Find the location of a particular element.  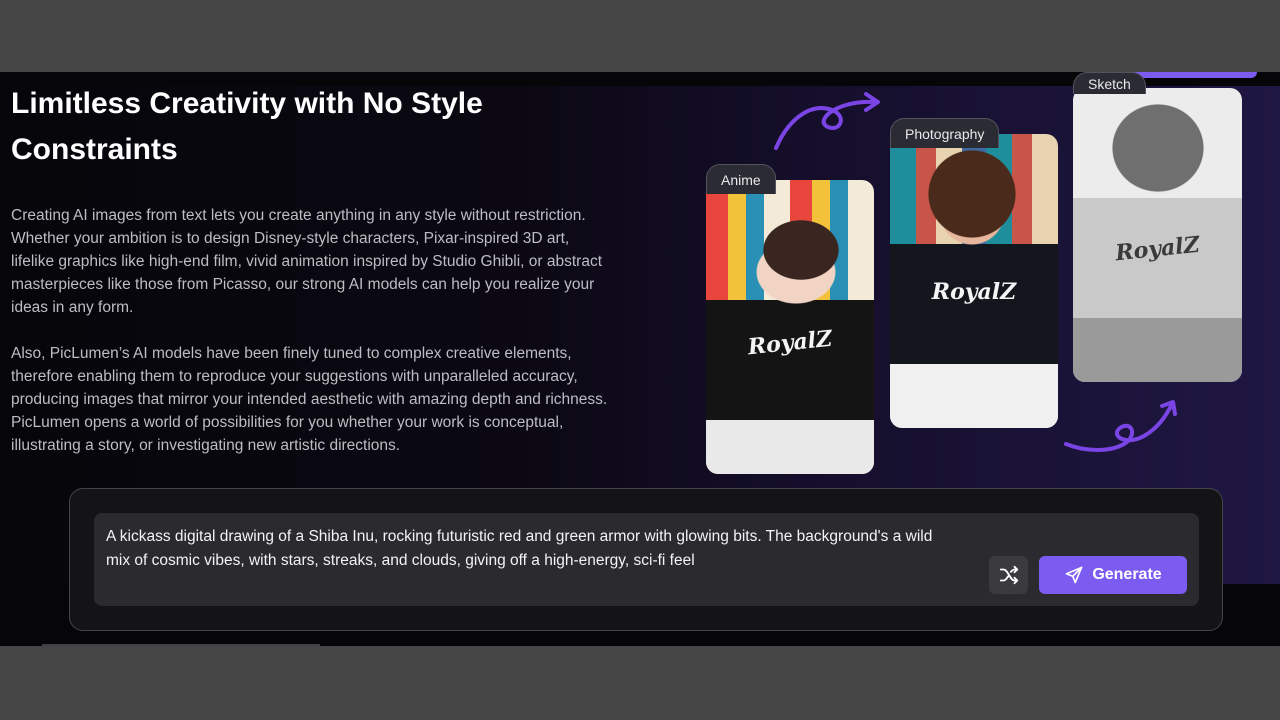

divider is located at coordinates (181, 645).